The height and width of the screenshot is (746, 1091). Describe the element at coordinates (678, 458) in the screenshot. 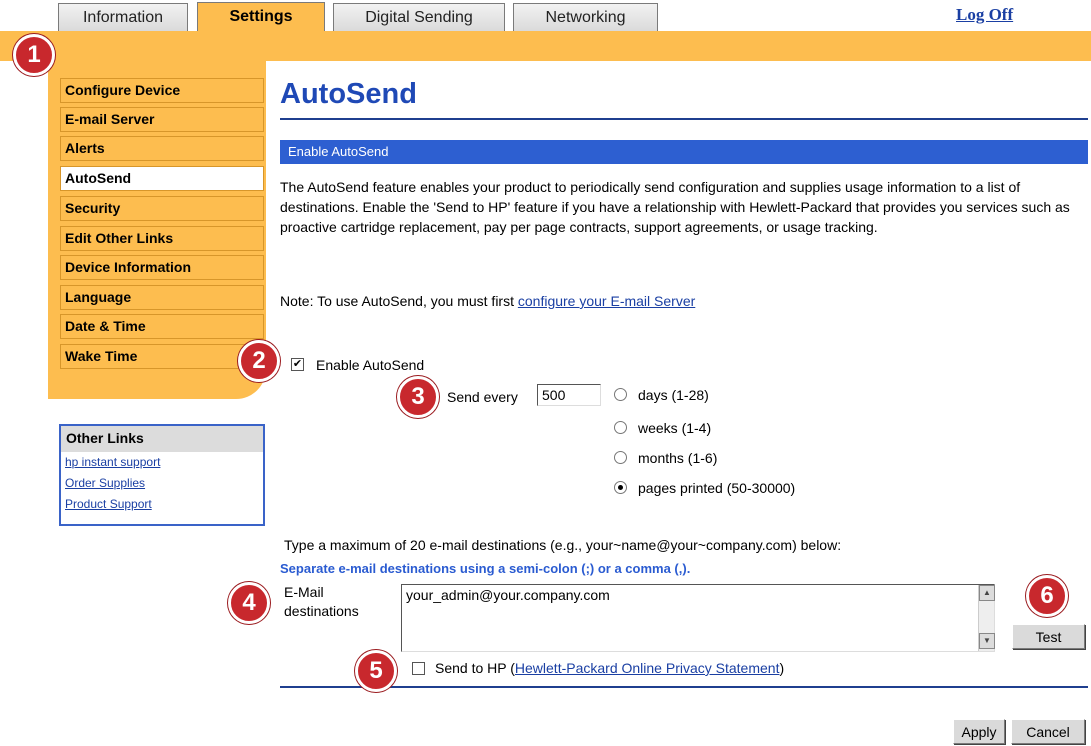

I see `radio-months-label: months (1-6)` at that location.